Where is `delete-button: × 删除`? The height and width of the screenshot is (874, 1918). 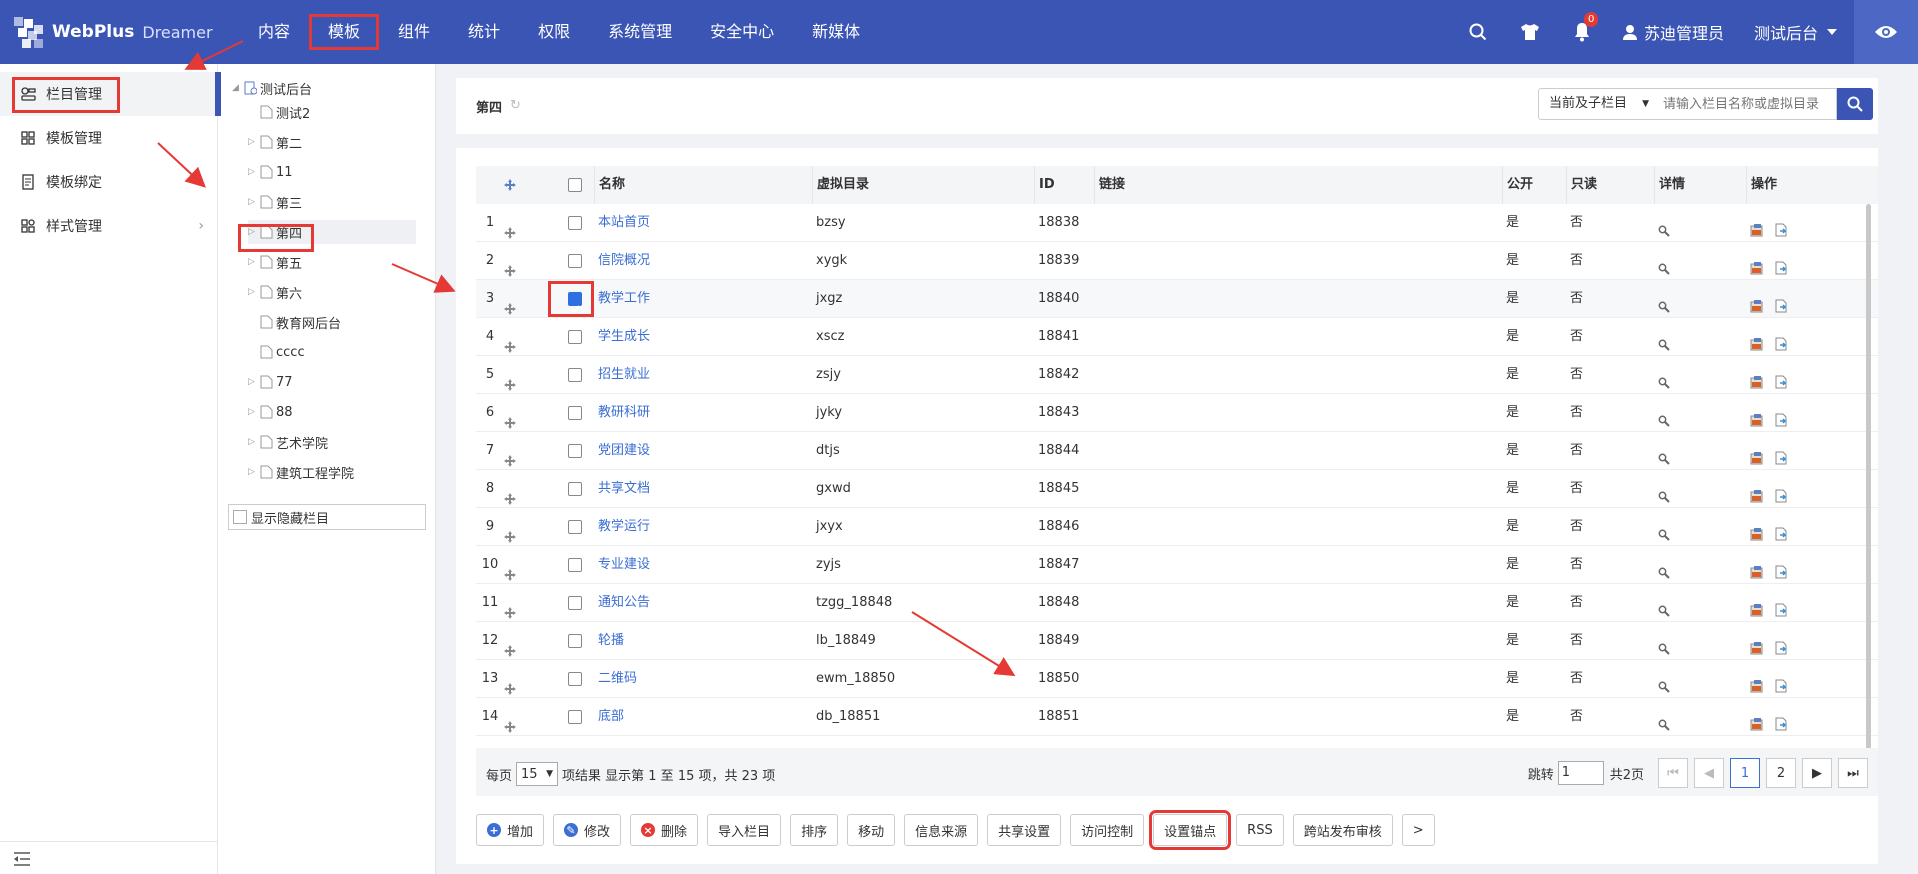
delete-button: × 删除 is located at coordinates (664, 830).